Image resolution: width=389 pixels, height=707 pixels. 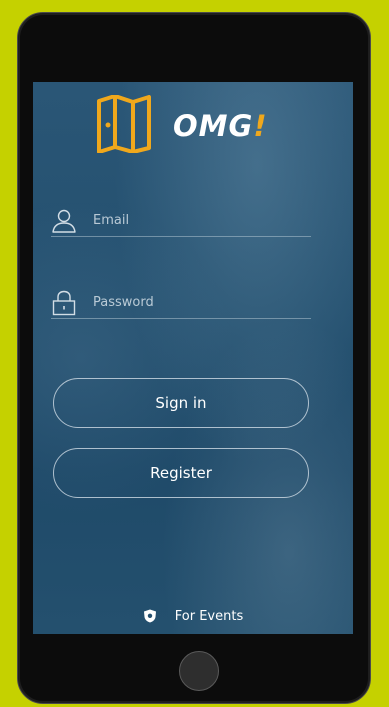 What do you see at coordinates (199, 671) in the screenshot?
I see `home-button` at bounding box center [199, 671].